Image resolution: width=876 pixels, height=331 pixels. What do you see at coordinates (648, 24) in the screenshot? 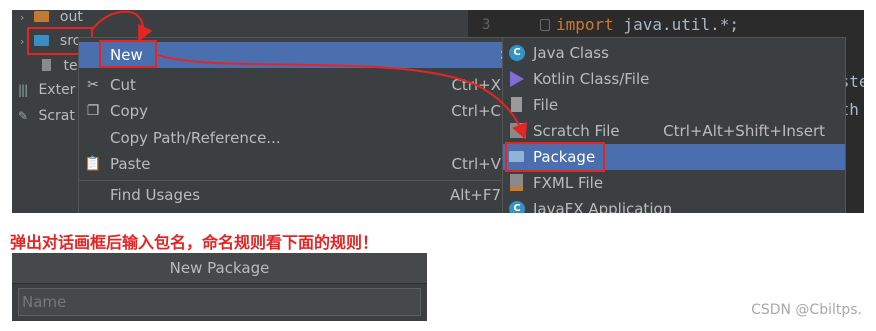
I see `code-line-import: import java.util.*;` at bounding box center [648, 24].